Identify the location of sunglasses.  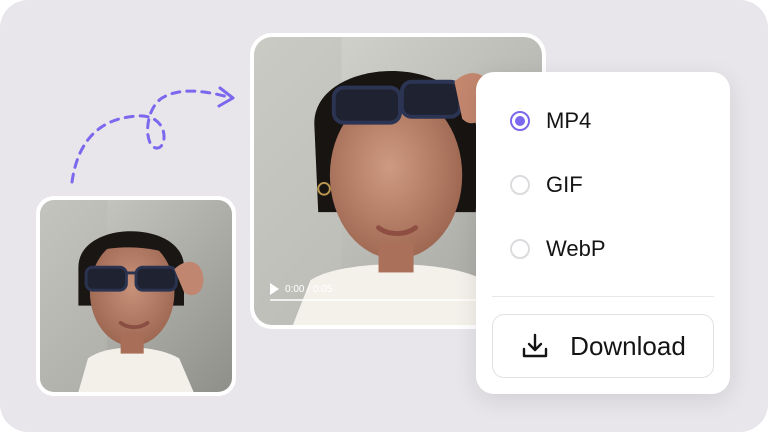
(397, 102).